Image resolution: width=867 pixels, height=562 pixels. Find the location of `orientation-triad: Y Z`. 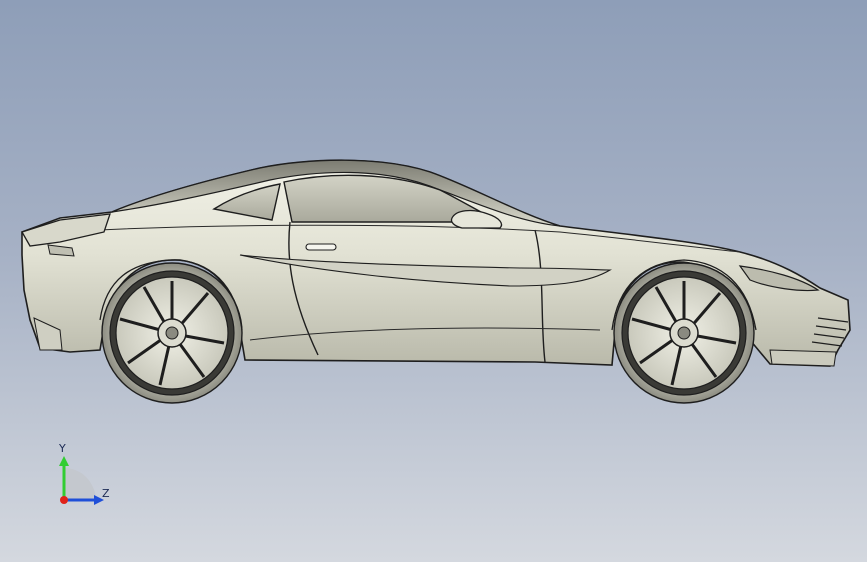

orientation-triad: Y Z is located at coordinates (84, 475).